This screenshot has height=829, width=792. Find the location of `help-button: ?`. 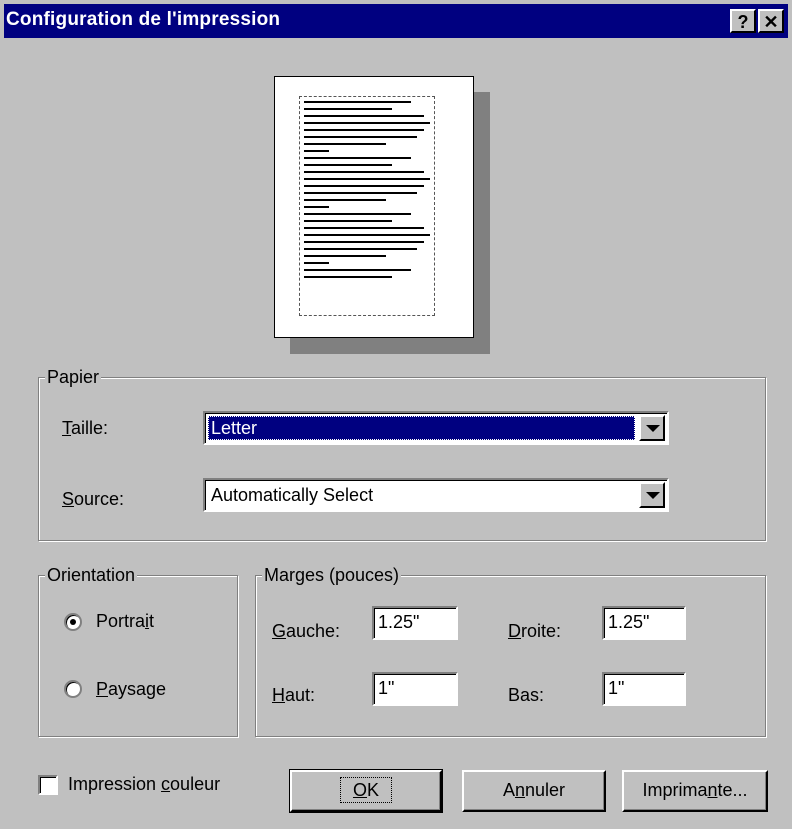

help-button: ? is located at coordinates (743, 21).